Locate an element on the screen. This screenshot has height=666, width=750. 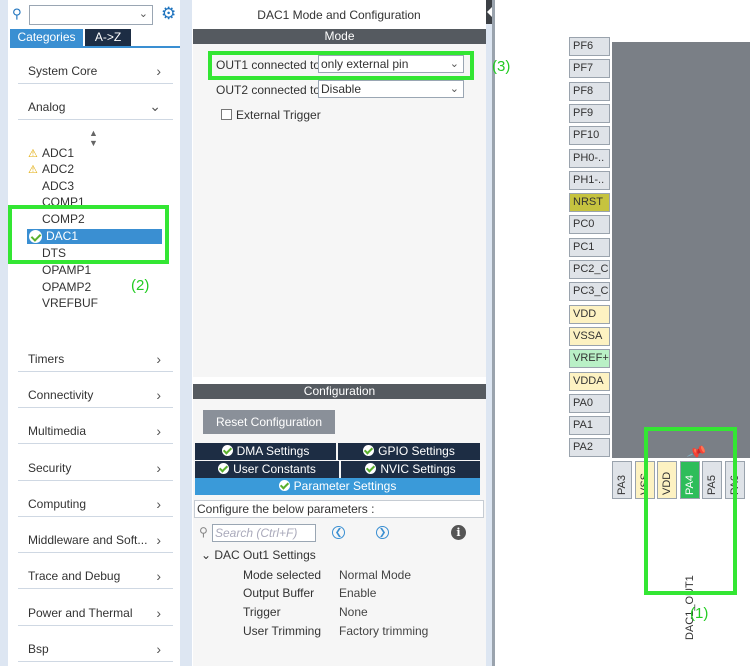
annotation-label-1: (1) is located at coordinates (699, 613).